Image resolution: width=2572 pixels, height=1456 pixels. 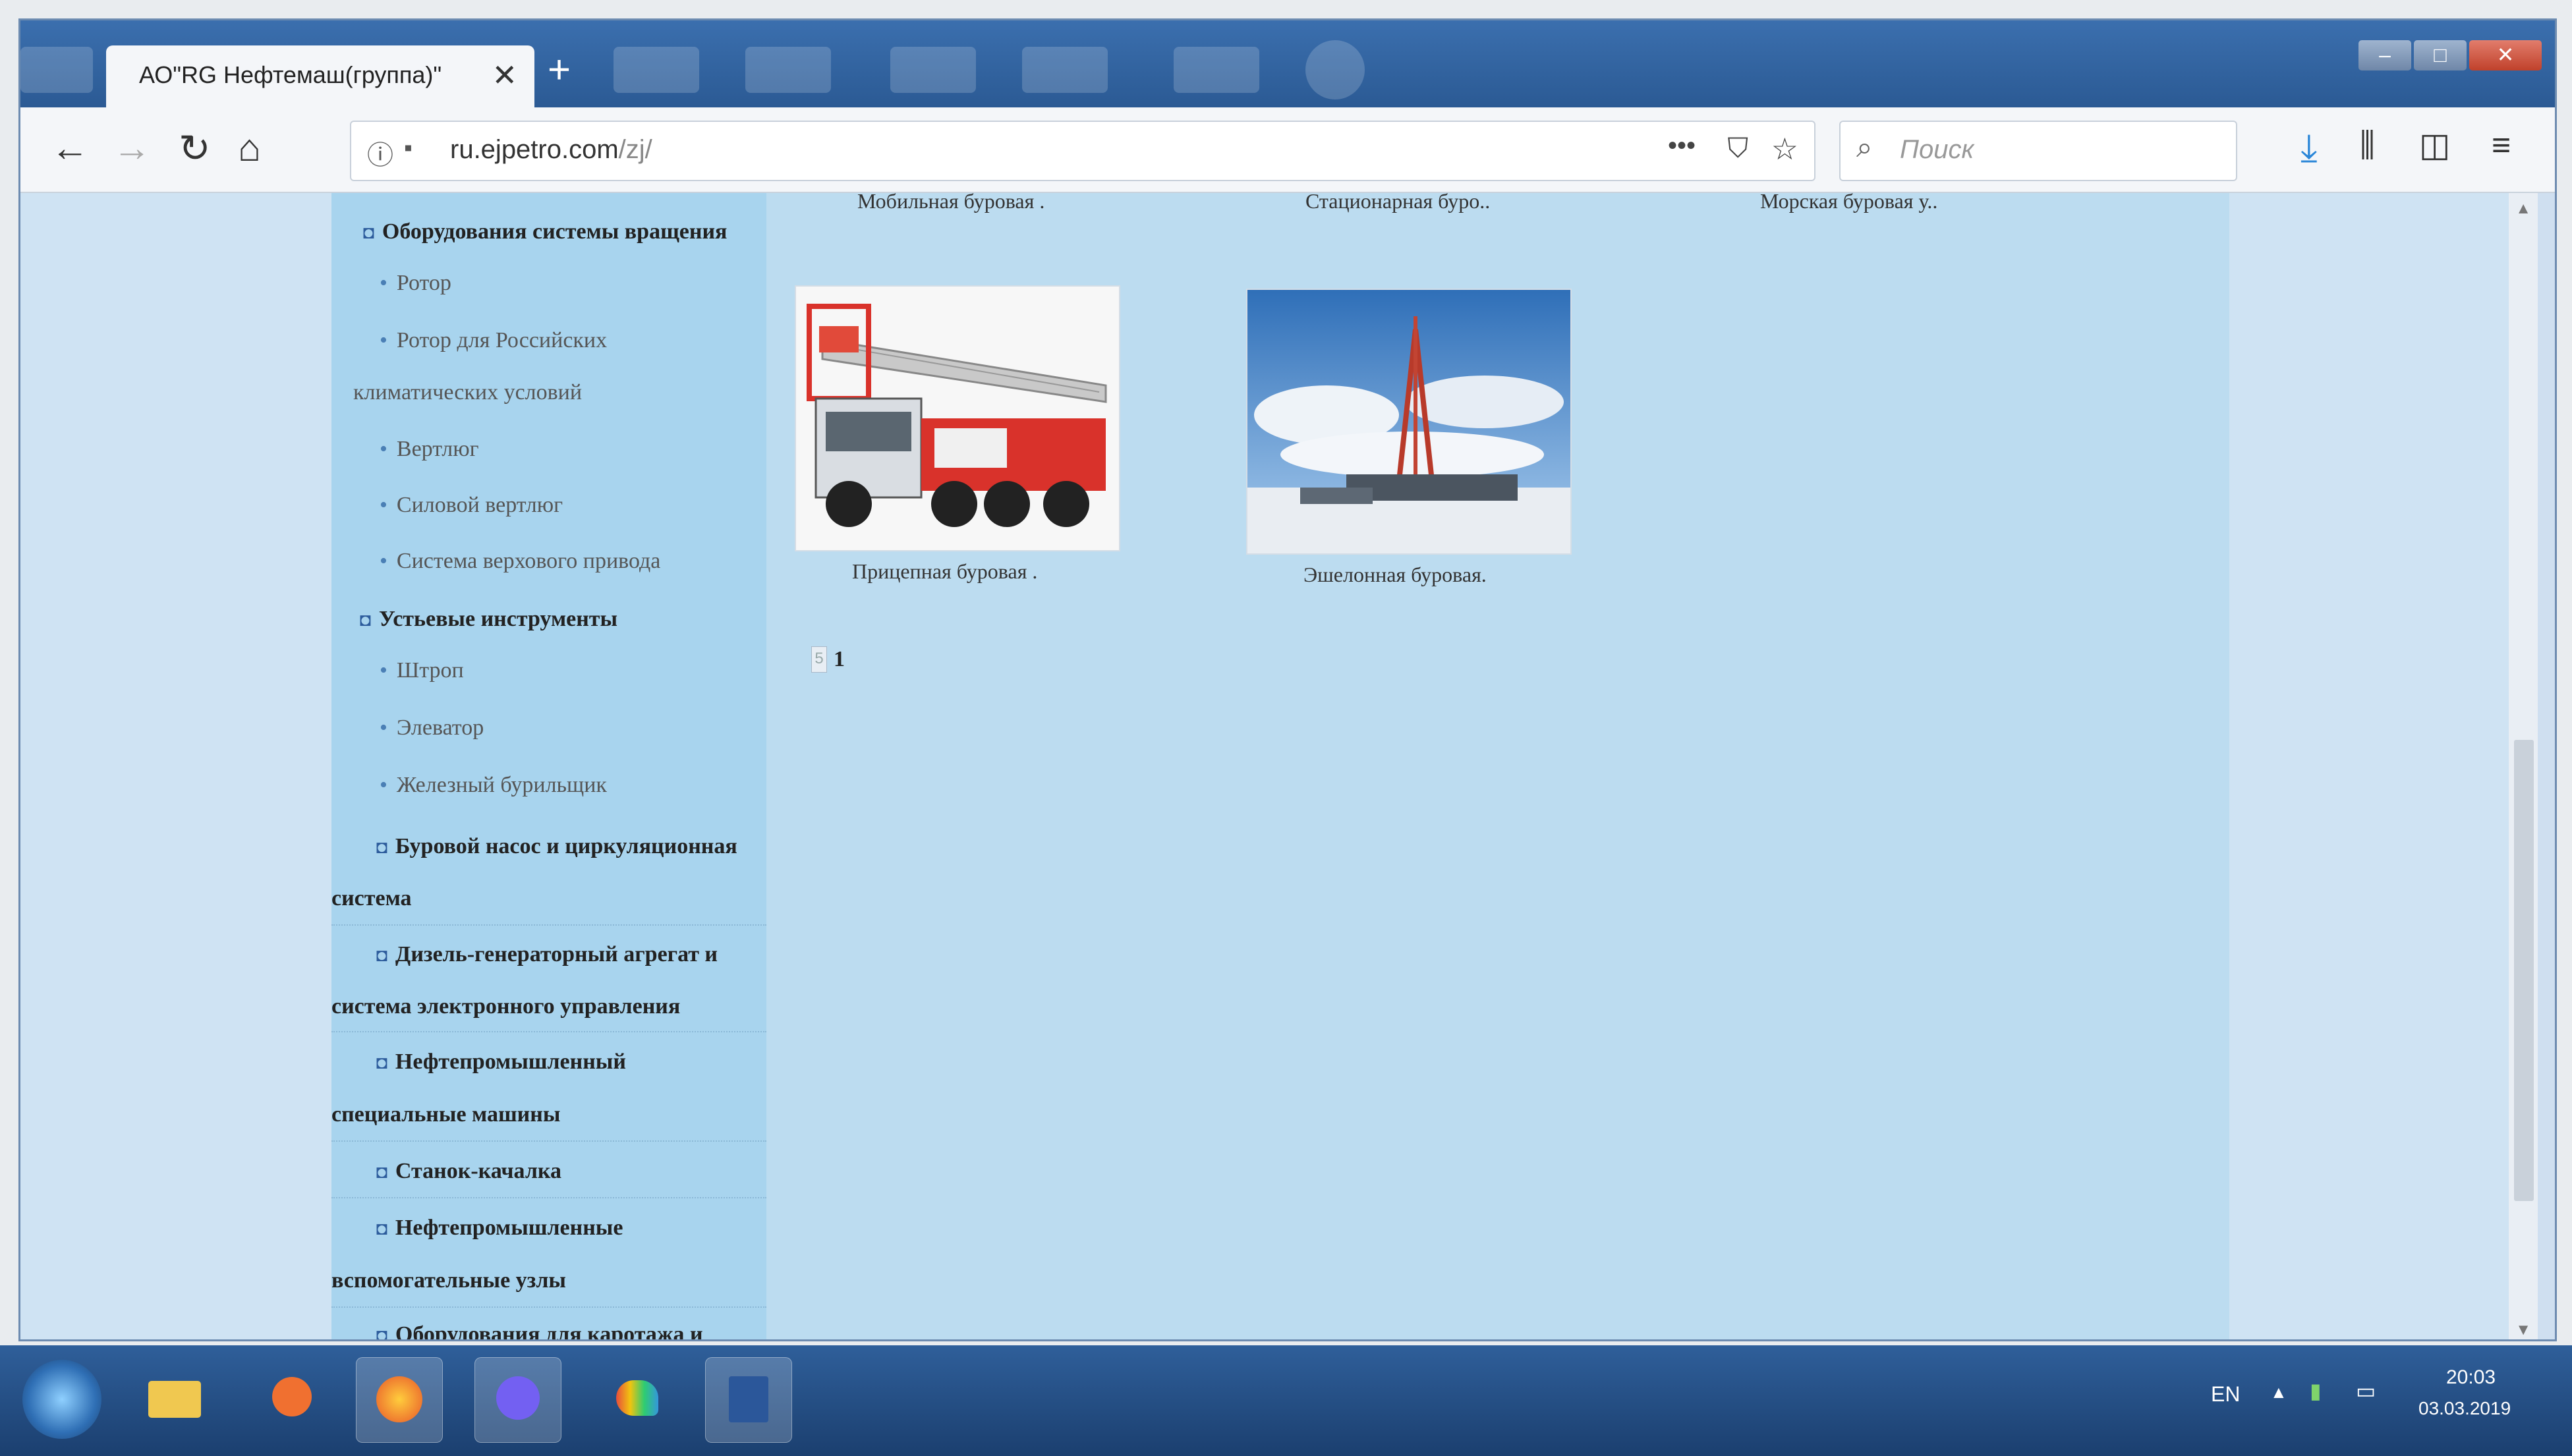 What do you see at coordinates (479, 505) in the screenshot?
I see `sidebar-item-label: Силовой вертлюг` at bounding box center [479, 505].